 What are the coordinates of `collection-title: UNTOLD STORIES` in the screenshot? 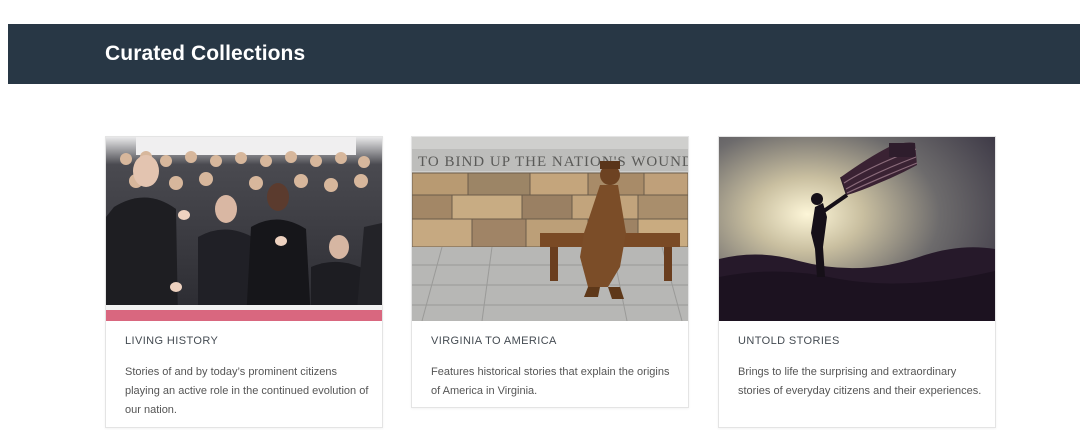 It's located at (789, 341).